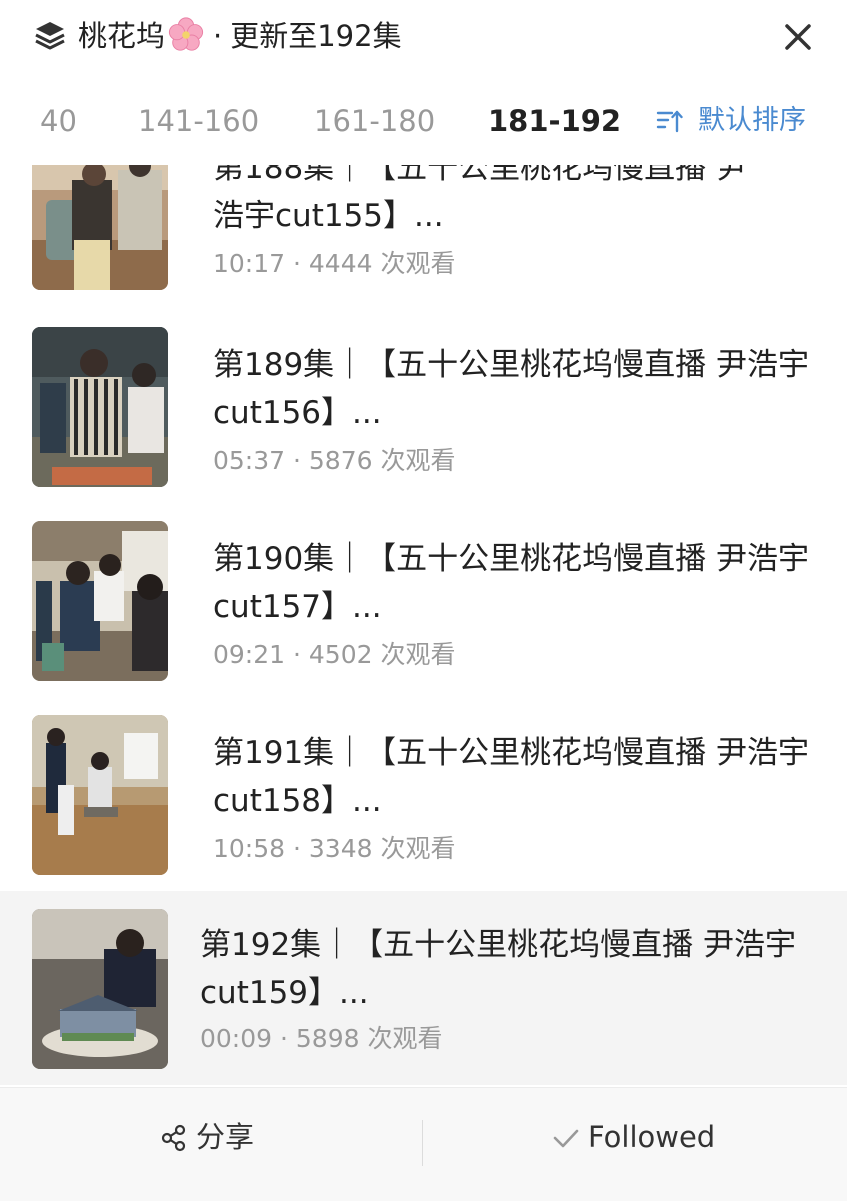  I want to click on episode-duration: 10:58, so click(249, 848).